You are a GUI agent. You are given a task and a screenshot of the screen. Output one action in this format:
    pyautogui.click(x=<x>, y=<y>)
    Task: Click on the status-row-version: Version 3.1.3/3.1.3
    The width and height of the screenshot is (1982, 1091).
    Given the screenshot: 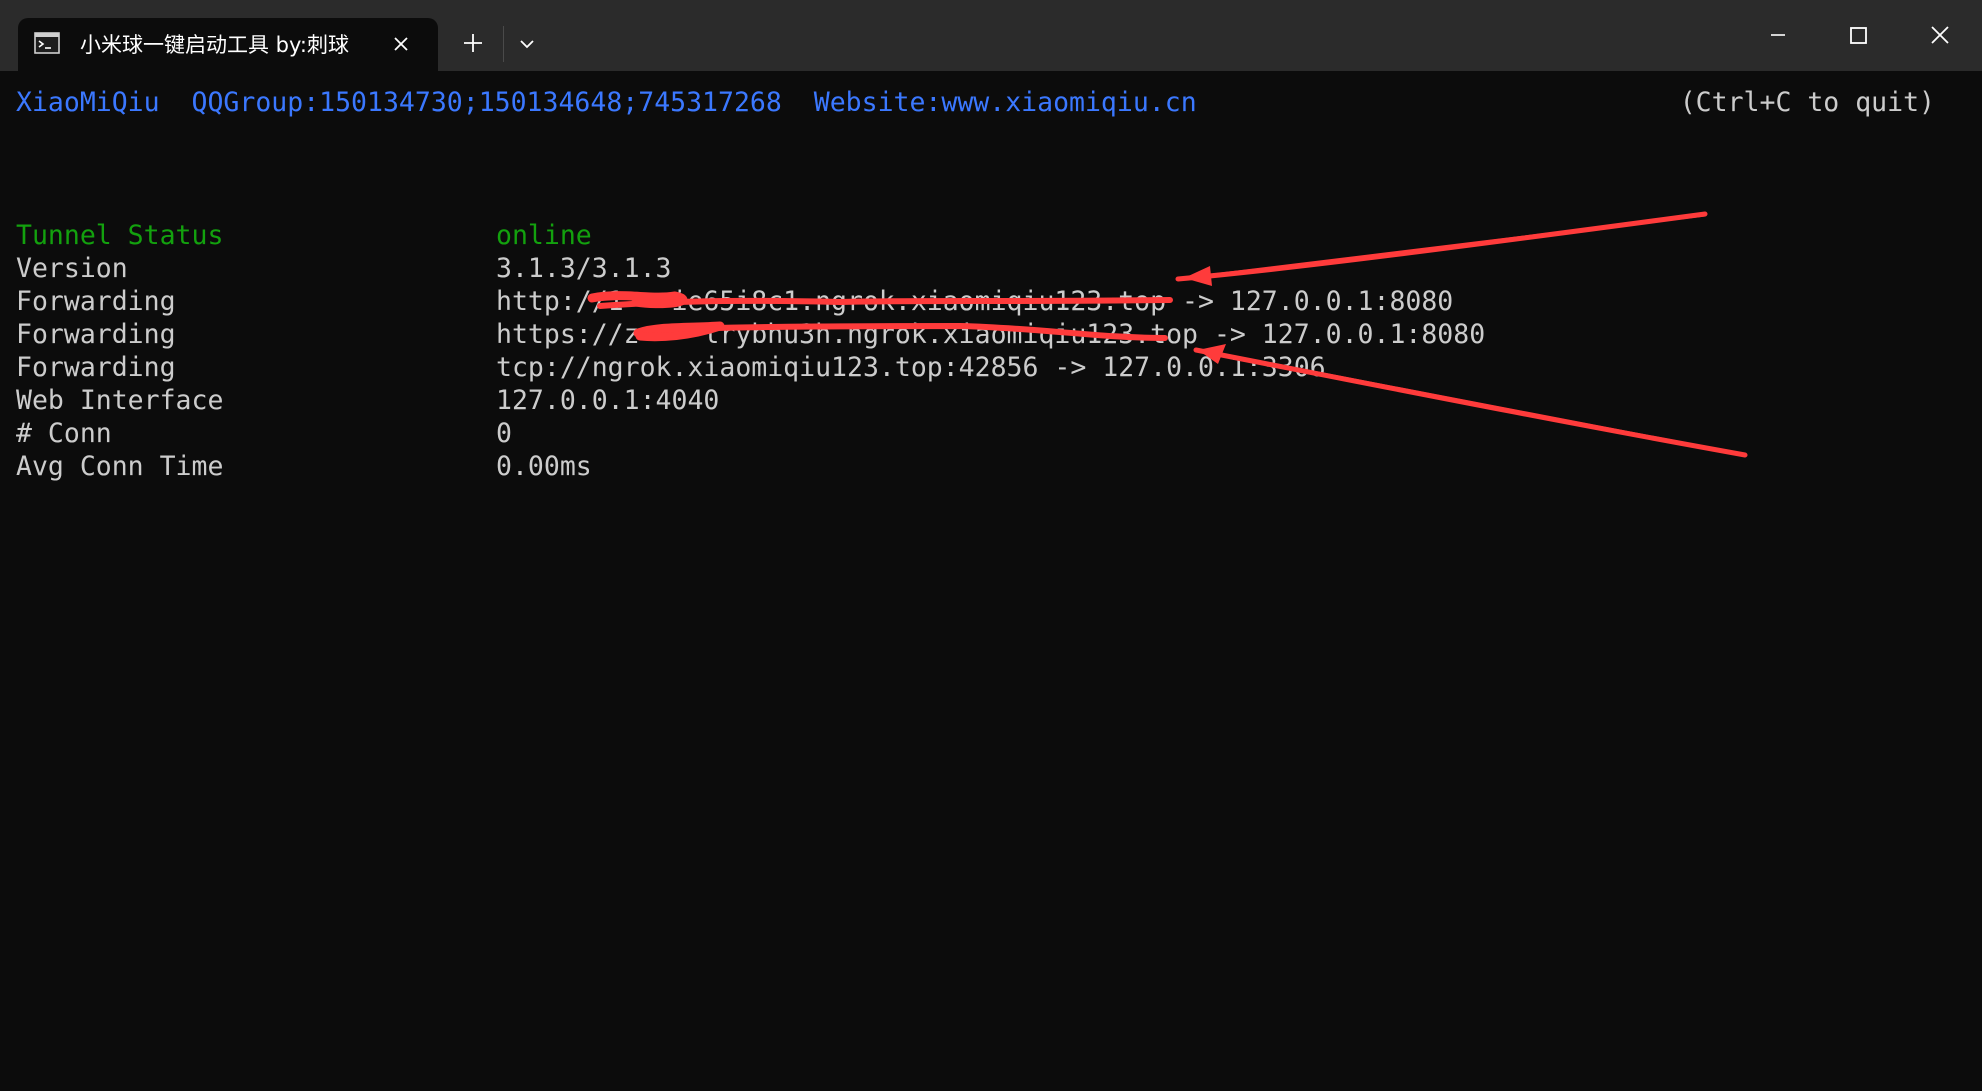 What is the action you would take?
    pyautogui.click(x=344, y=268)
    